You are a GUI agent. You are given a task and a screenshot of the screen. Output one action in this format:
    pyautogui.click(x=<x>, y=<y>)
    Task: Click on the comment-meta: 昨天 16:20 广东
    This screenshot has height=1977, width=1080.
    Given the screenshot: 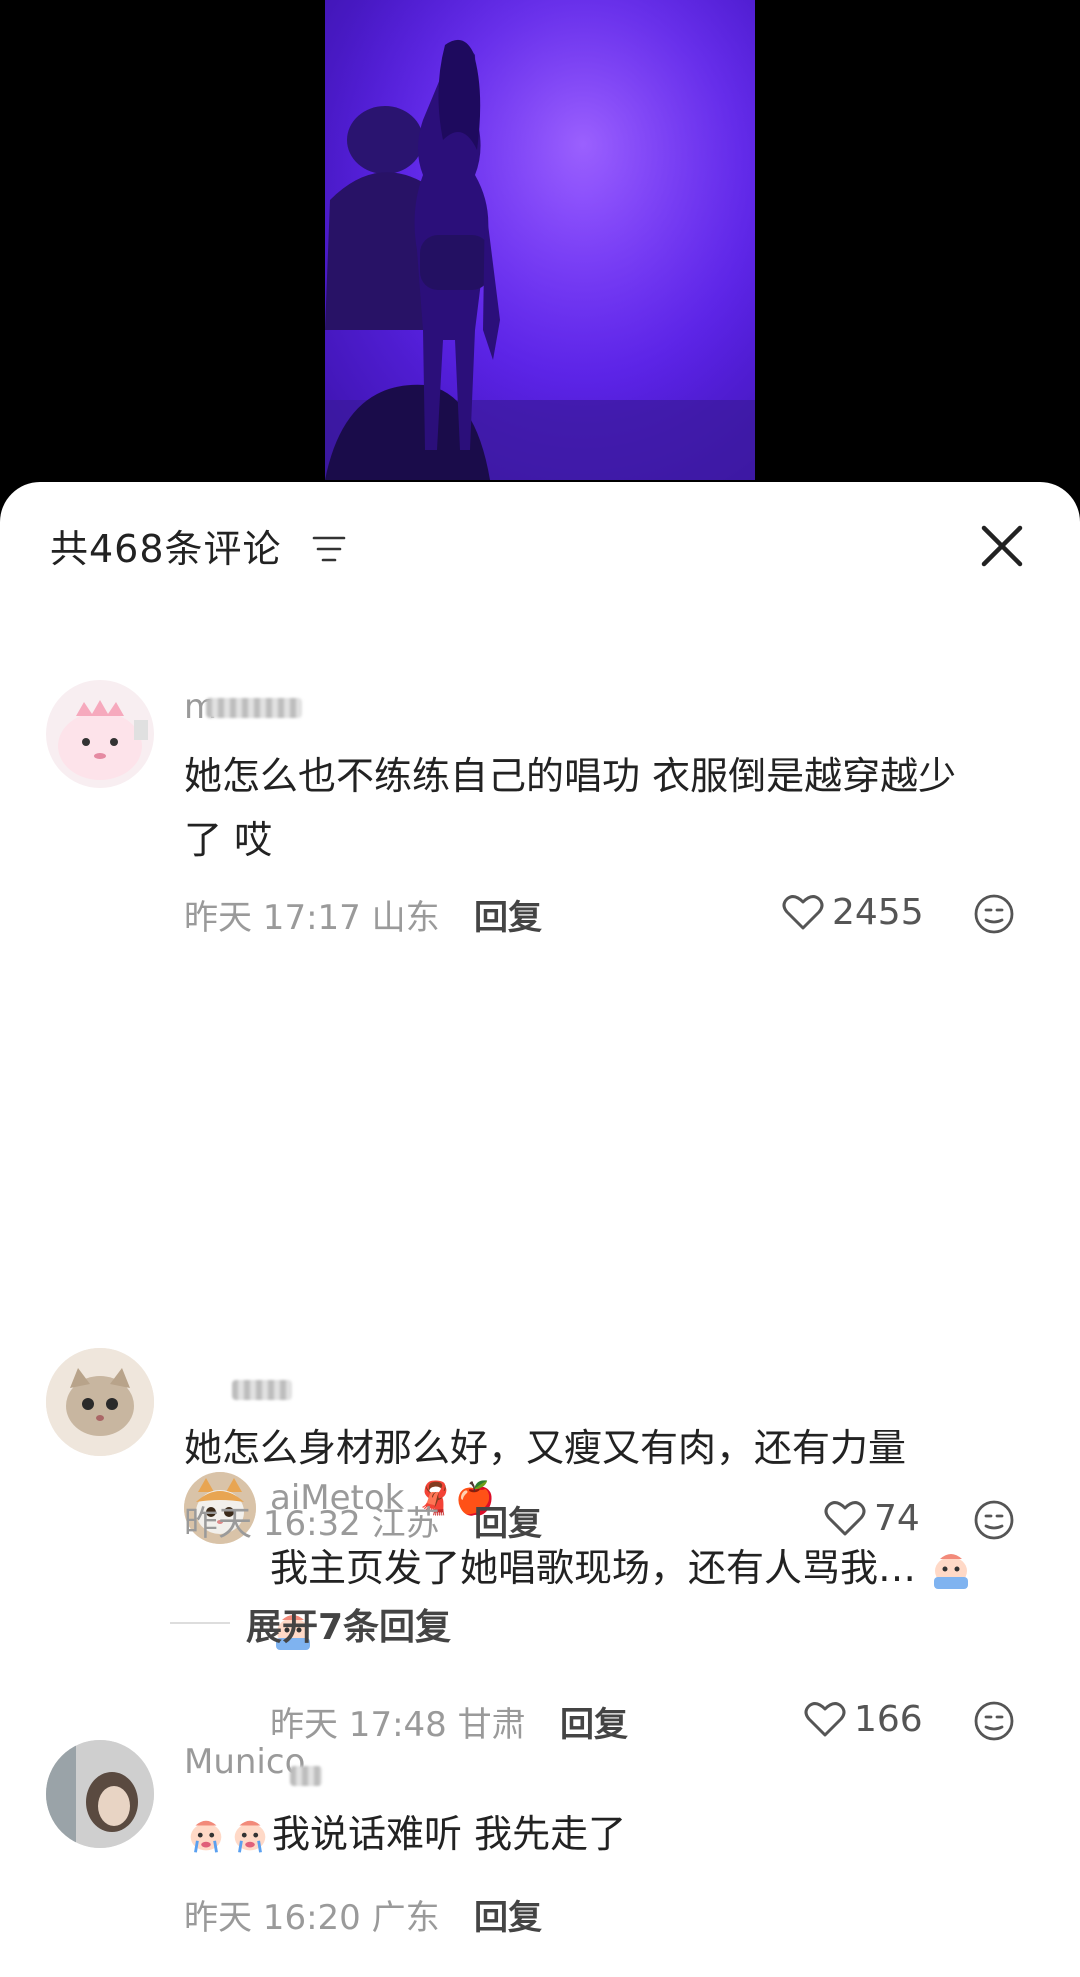 What is the action you would take?
    pyautogui.click(x=312, y=1918)
    